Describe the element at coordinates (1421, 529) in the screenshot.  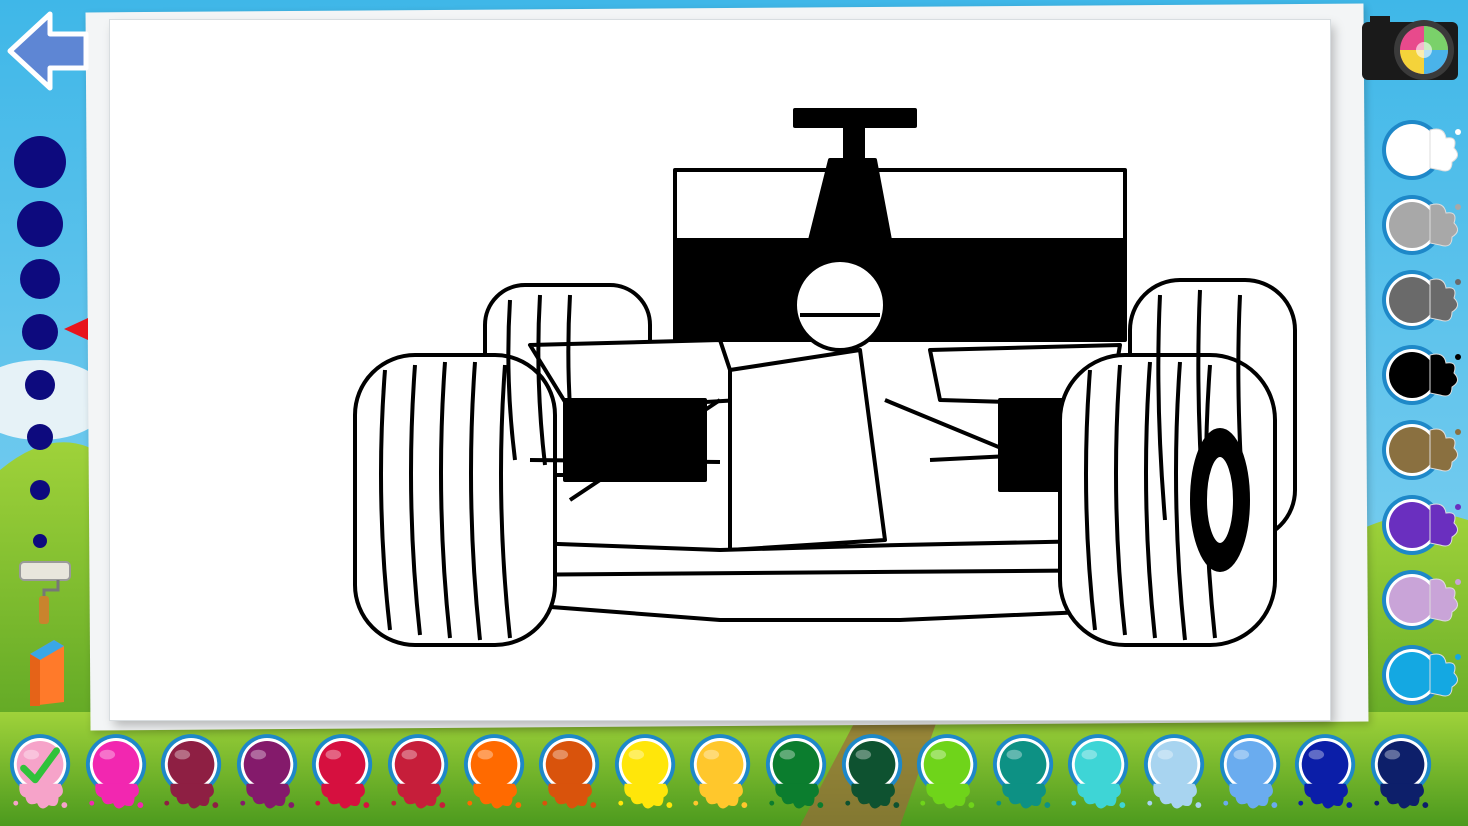
I see `side-swatch-purple` at that location.